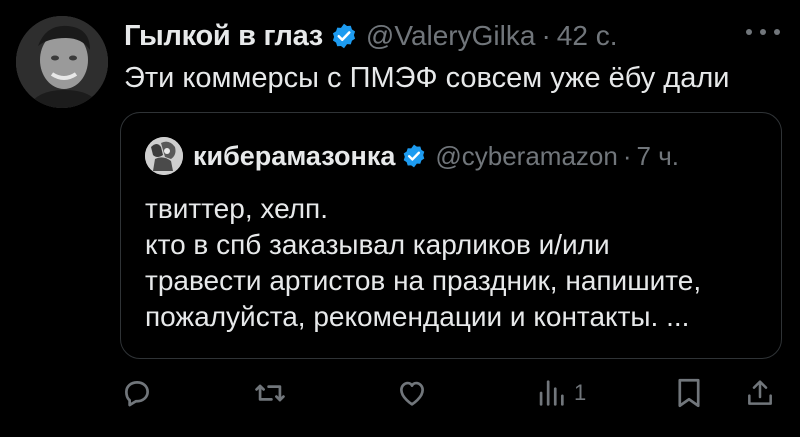 The width and height of the screenshot is (800, 437). Describe the element at coordinates (526, 156) in the screenshot. I see `quoted-author-handle: @cyberamazon` at that location.